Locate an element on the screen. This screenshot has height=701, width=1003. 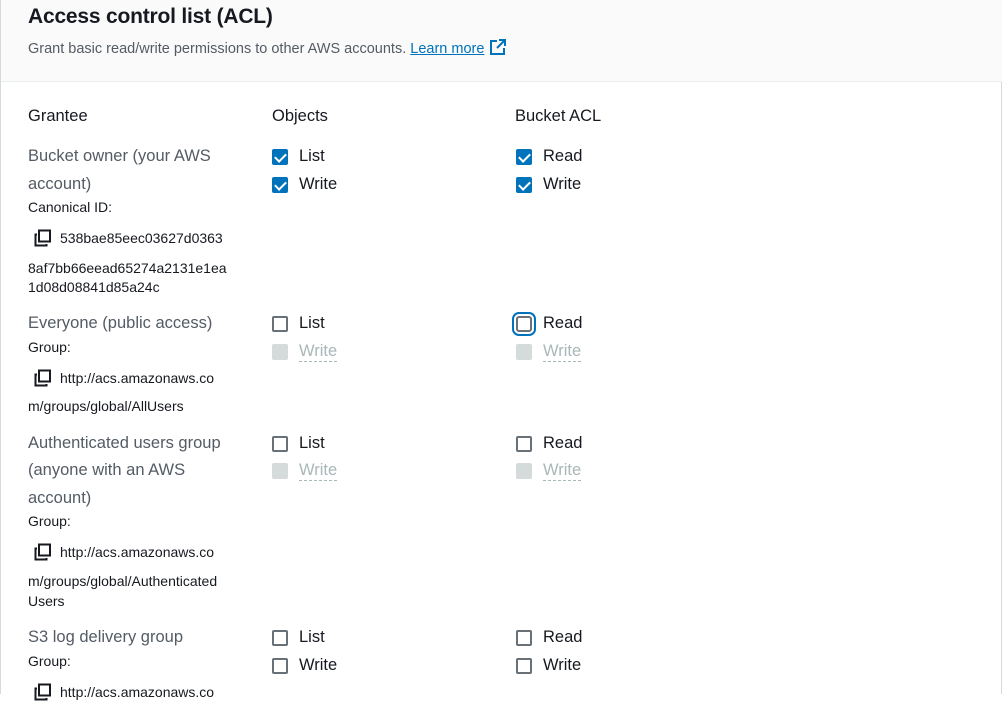
everyone-acl-read-label: Read is located at coordinates (563, 323).